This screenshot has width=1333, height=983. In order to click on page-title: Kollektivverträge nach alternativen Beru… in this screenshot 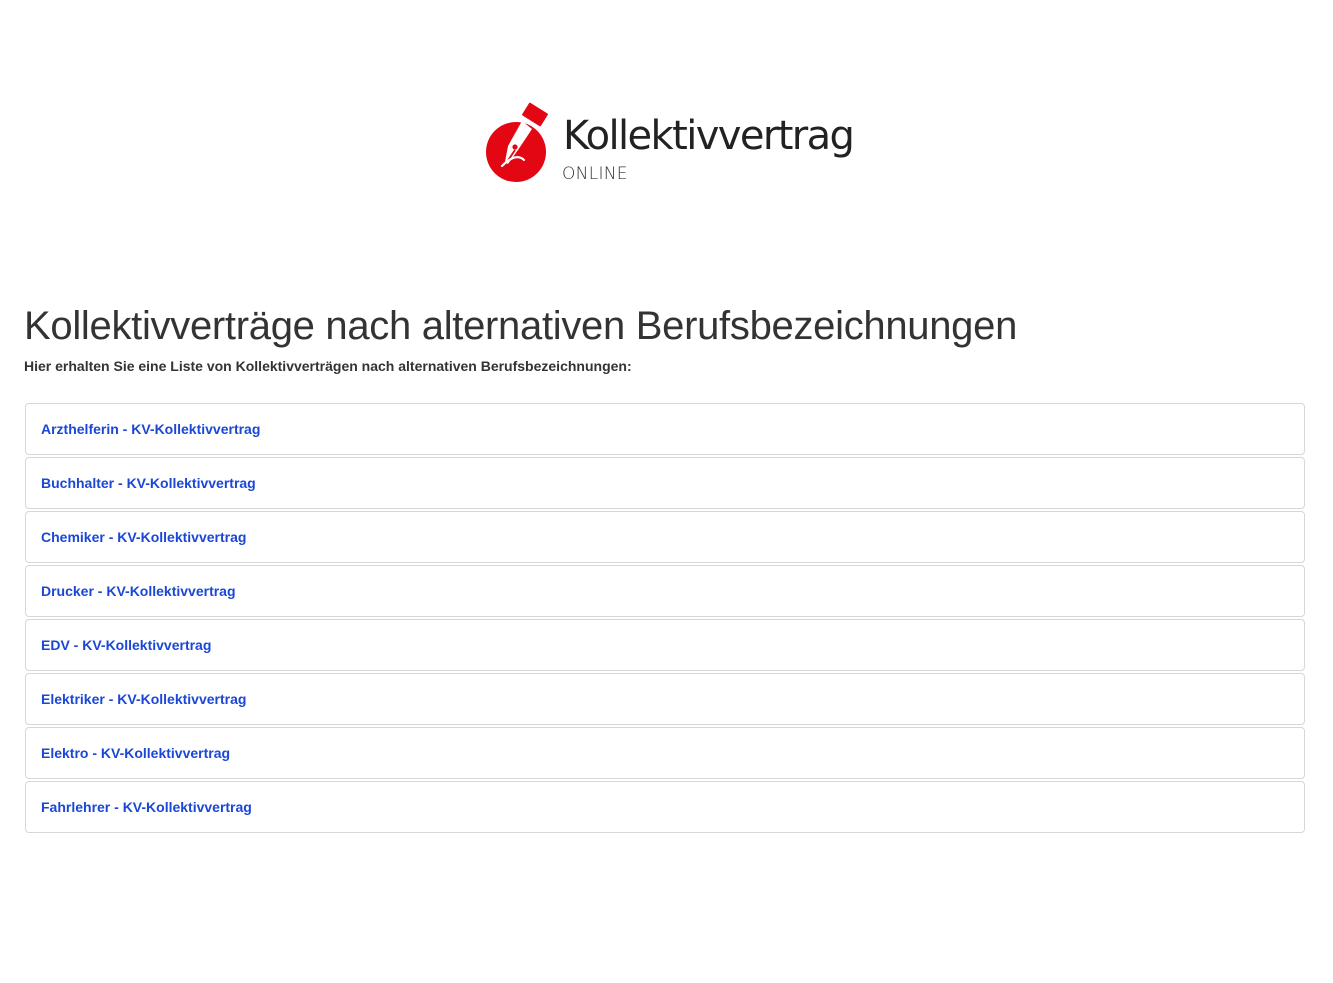, I will do `click(521, 326)`.